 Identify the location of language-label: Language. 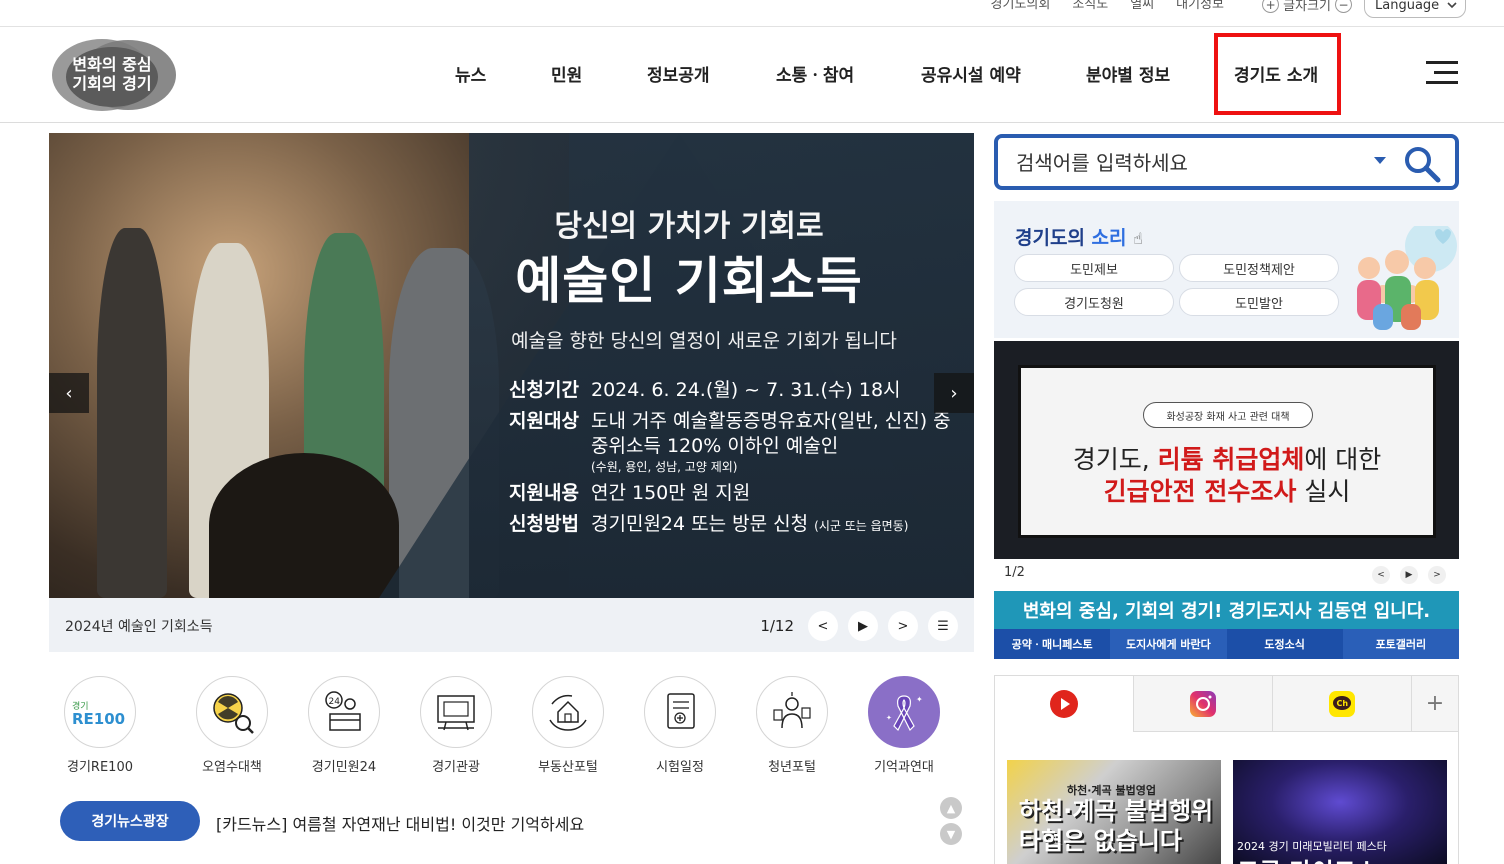
(1407, 6).